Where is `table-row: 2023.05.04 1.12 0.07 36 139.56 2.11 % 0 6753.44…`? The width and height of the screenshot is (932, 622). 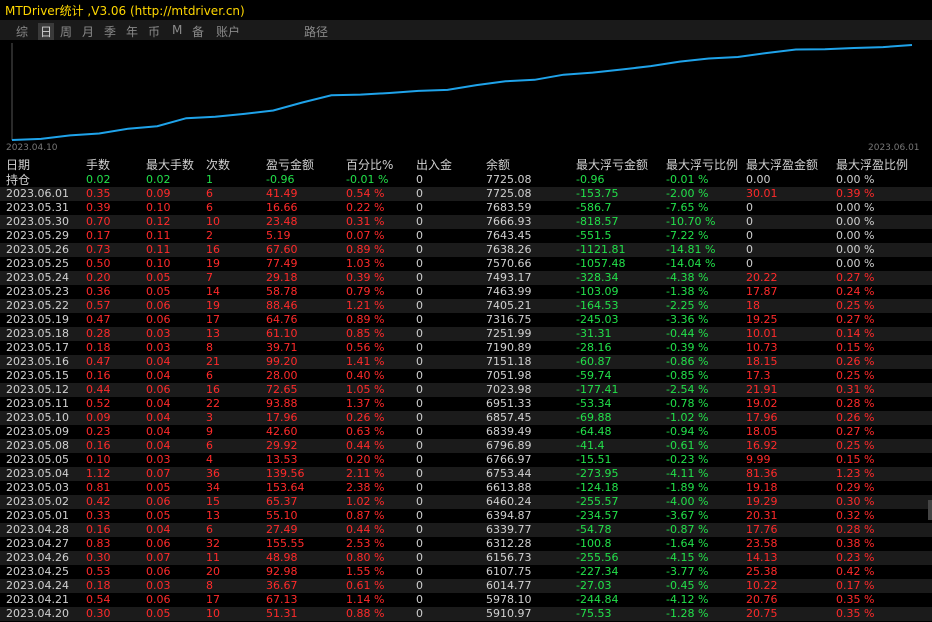
table-row: 2023.05.04 1.12 0.07 36 139.56 2.11 % 0 6753.44… is located at coordinates (466, 474).